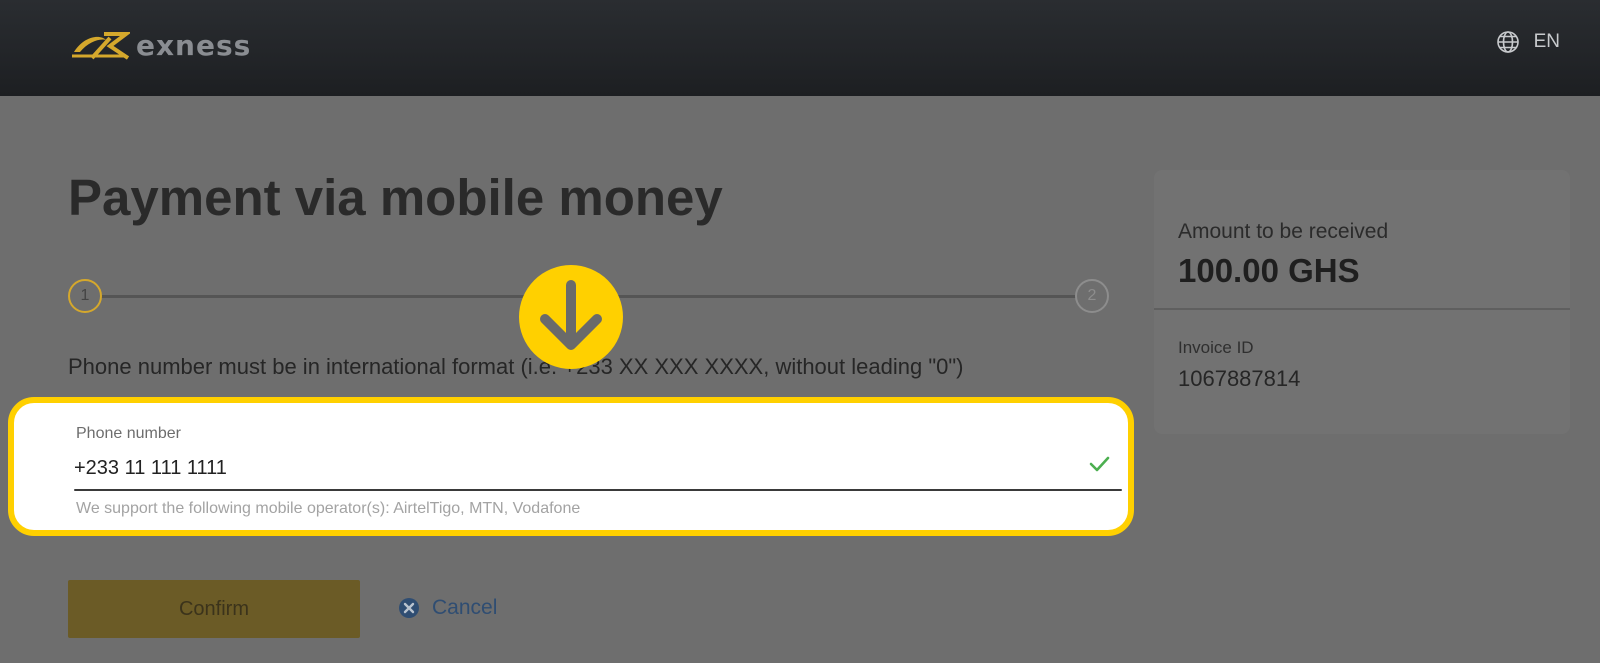 Image resolution: width=1600 pixels, height=663 pixels. I want to click on page-title: Payment via mobile money, so click(395, 197).